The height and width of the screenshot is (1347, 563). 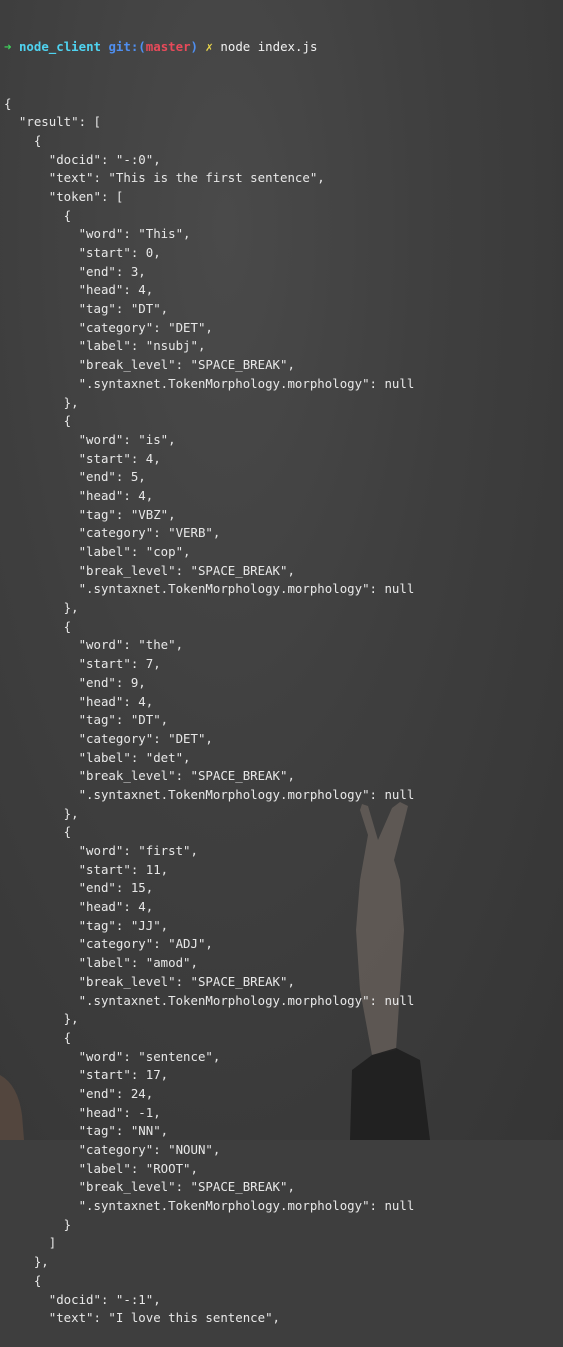 I want to click on prompt-dirty-icon: ✗, so click(x=209, y=47).